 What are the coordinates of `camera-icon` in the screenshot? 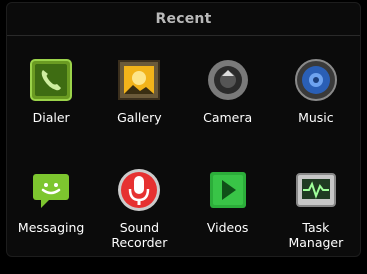 It's located at (228, 80).